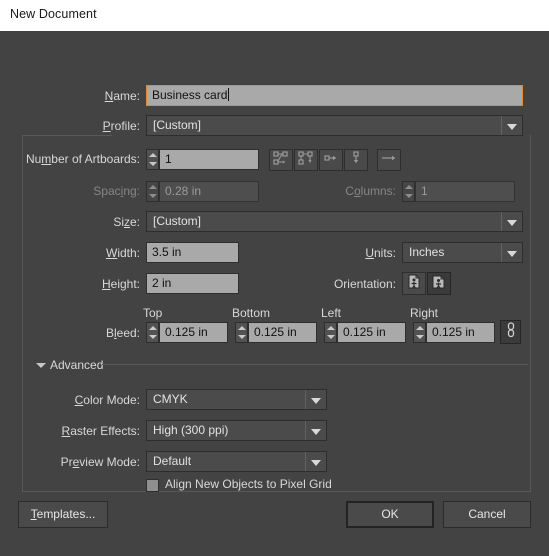 The width and height of the screenshot is (549, 556). Describe the element at coordinates (334, 125) in the screenshot. I see `profile-select: [Custom]` at that location.